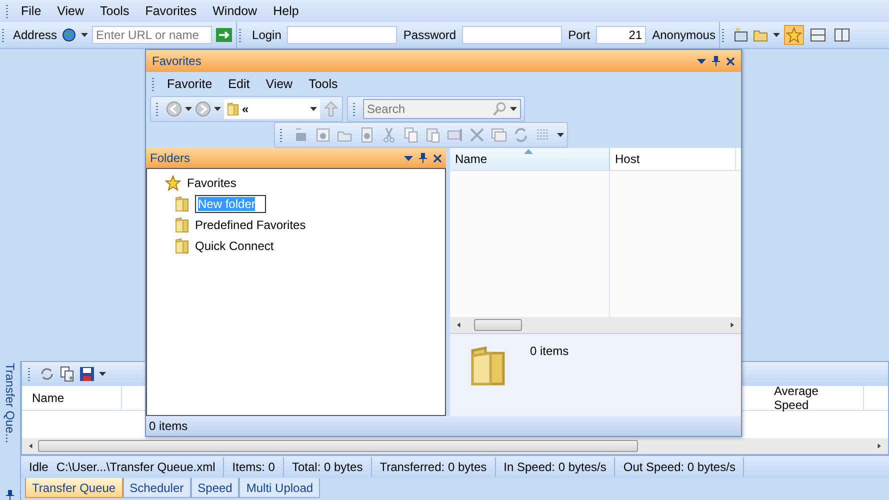 The width and height of the screenshot is (889, 500). What do you see at coordinates (512, 35) in the screenshot?
I see `password-field` at bounding box center [512, 35].